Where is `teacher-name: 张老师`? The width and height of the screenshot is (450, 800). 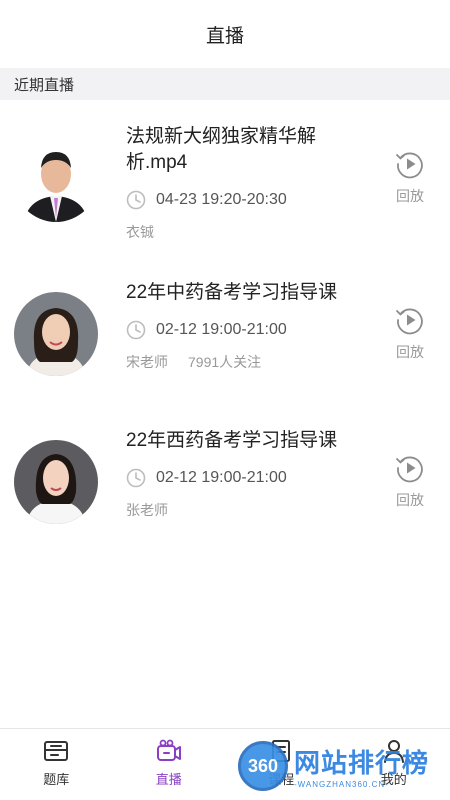 teacher-name: 张老师 is located at coordinates (147, 510).